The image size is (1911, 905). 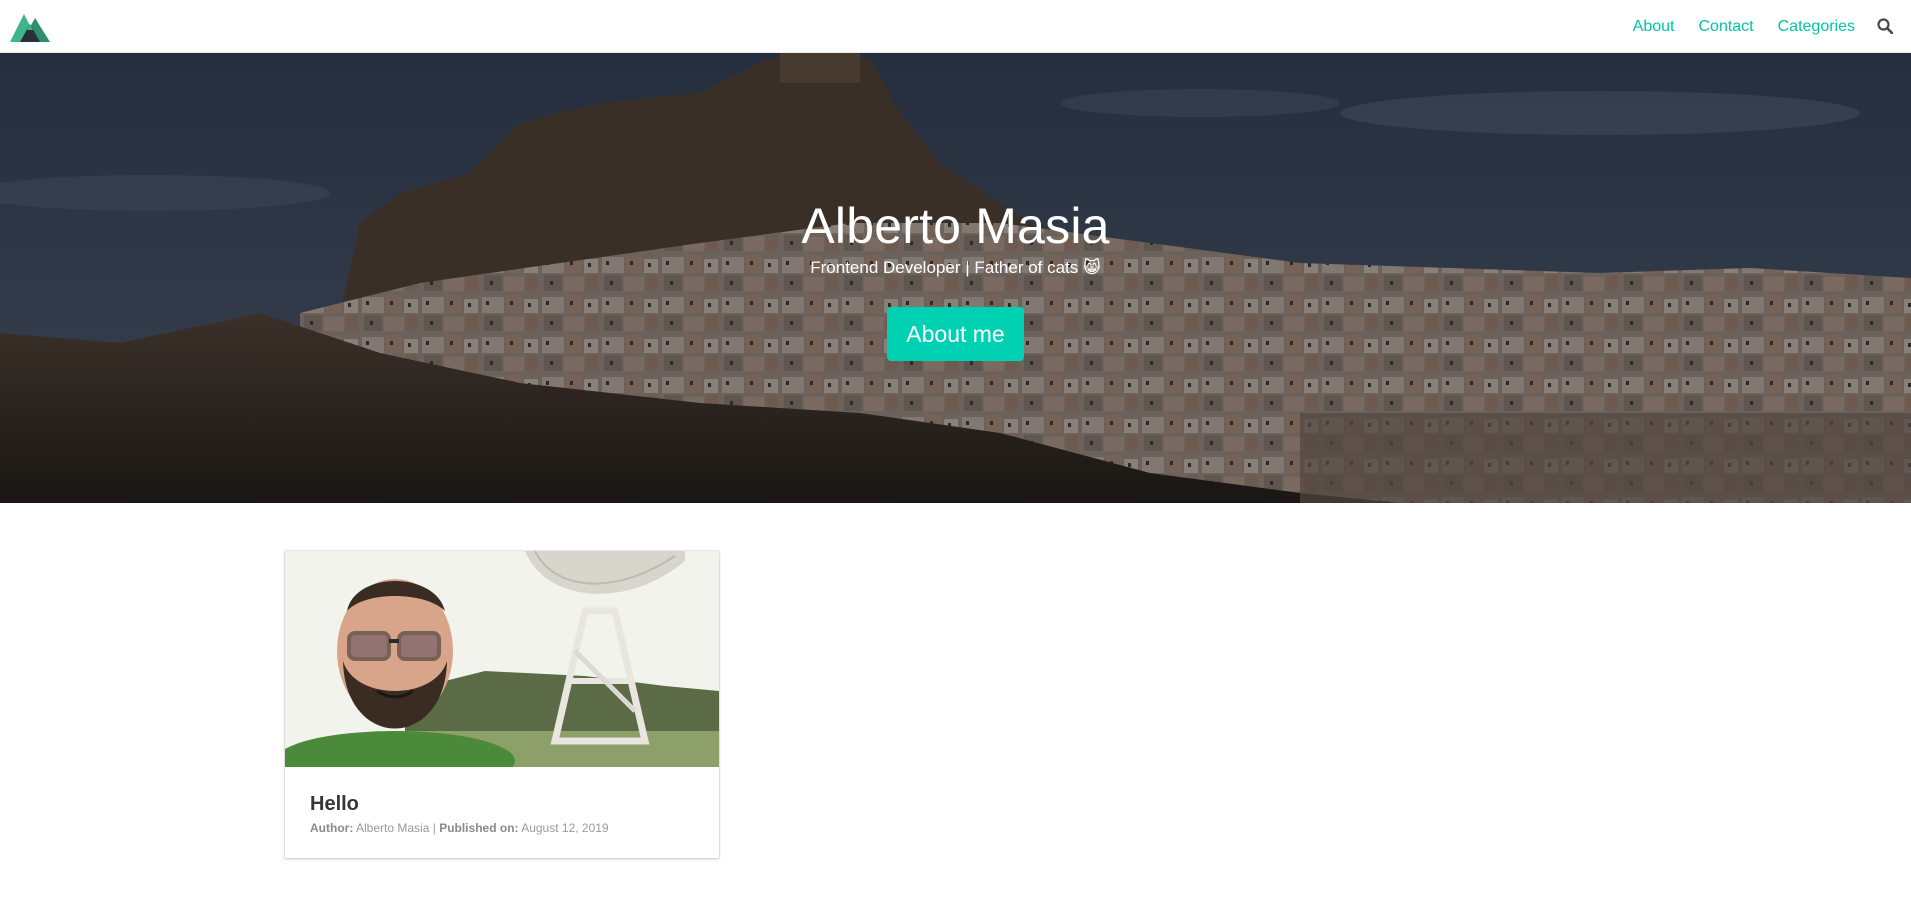 I want to click on nav-link-contact: Contact, so click(x=1725, y=26).